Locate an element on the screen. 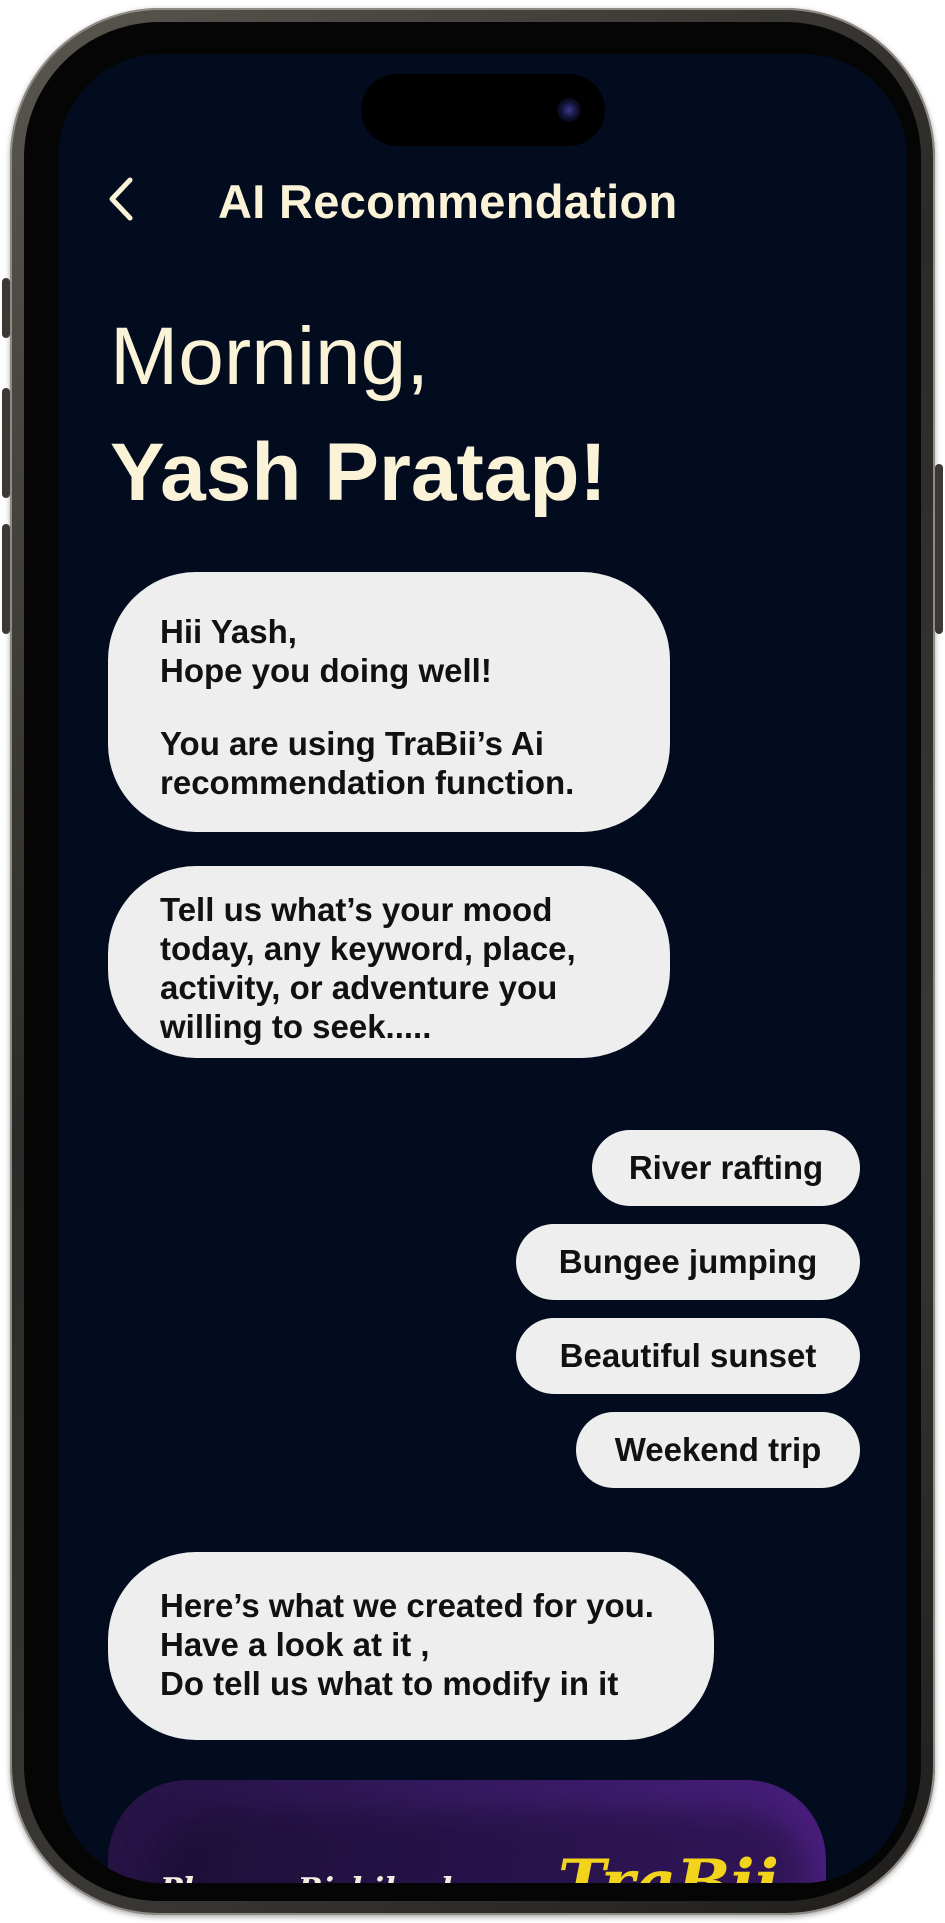  trabii-logo: TraBii is located at coordinates (668, 1864).